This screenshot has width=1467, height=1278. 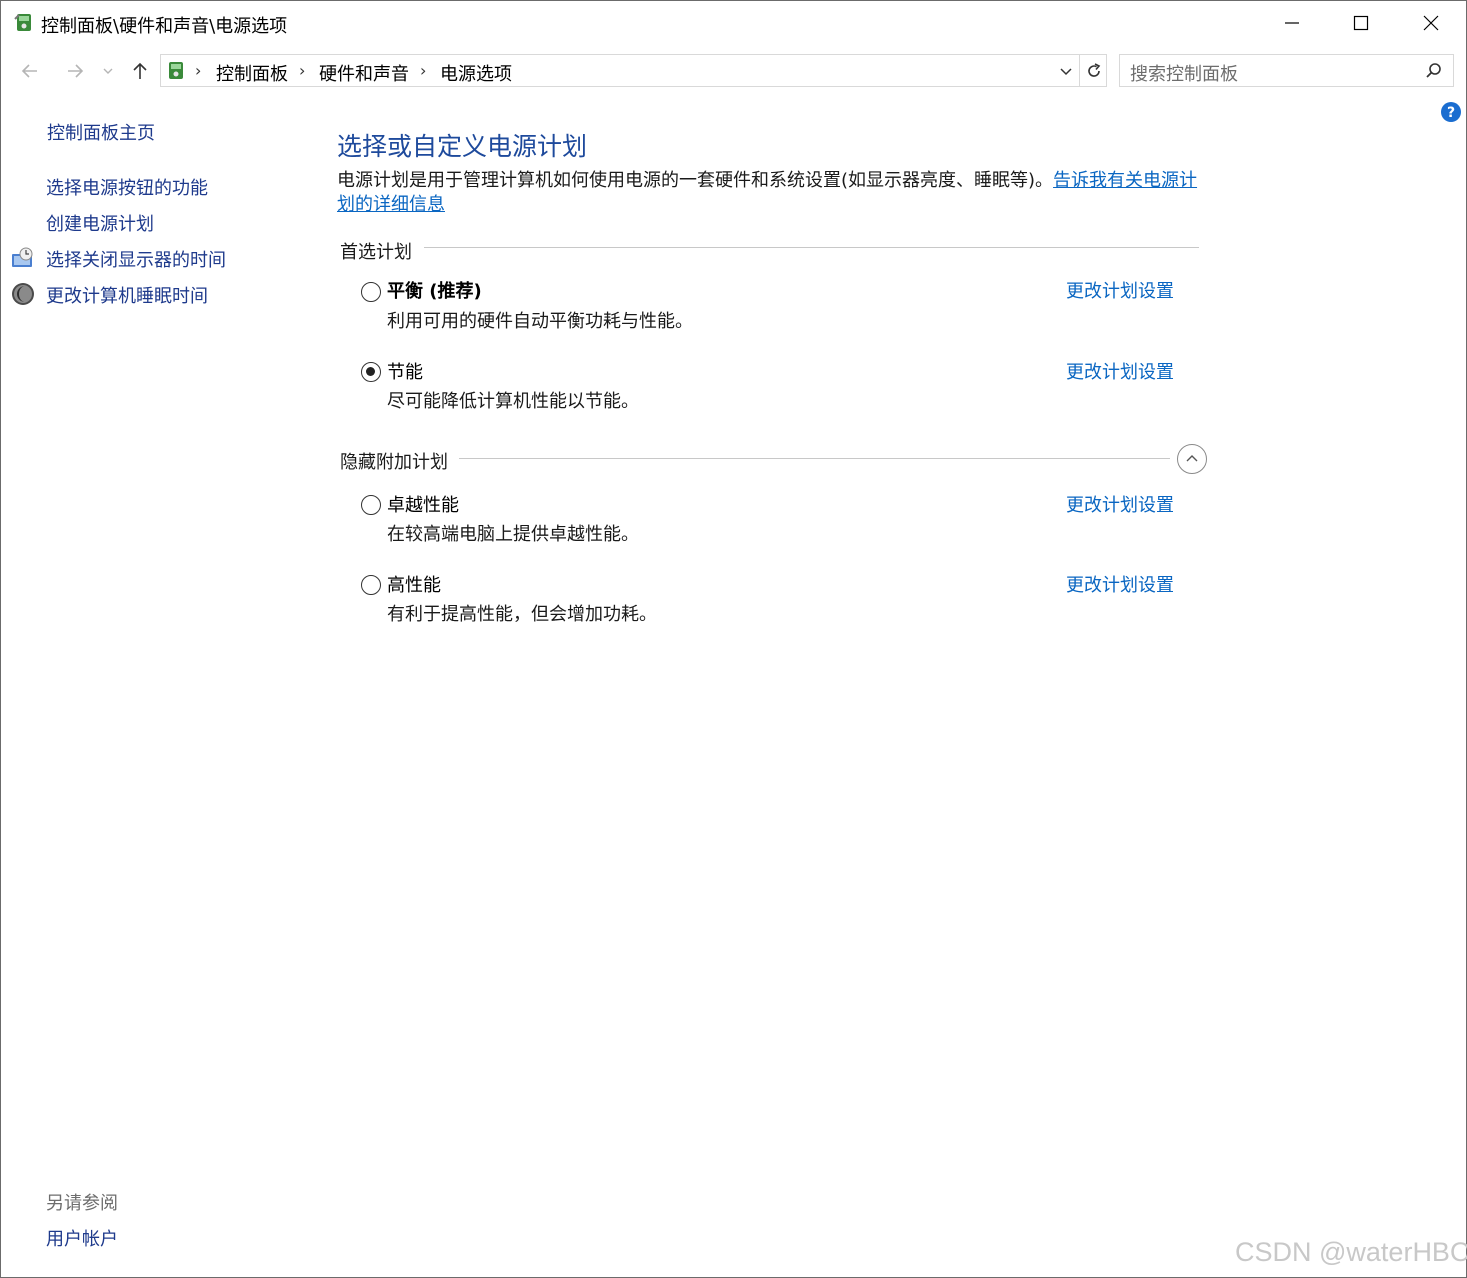 What do you see at coordinates (1434, 71) in the screenshot?
I see `search-icon` at bounding box center [1434, 71].